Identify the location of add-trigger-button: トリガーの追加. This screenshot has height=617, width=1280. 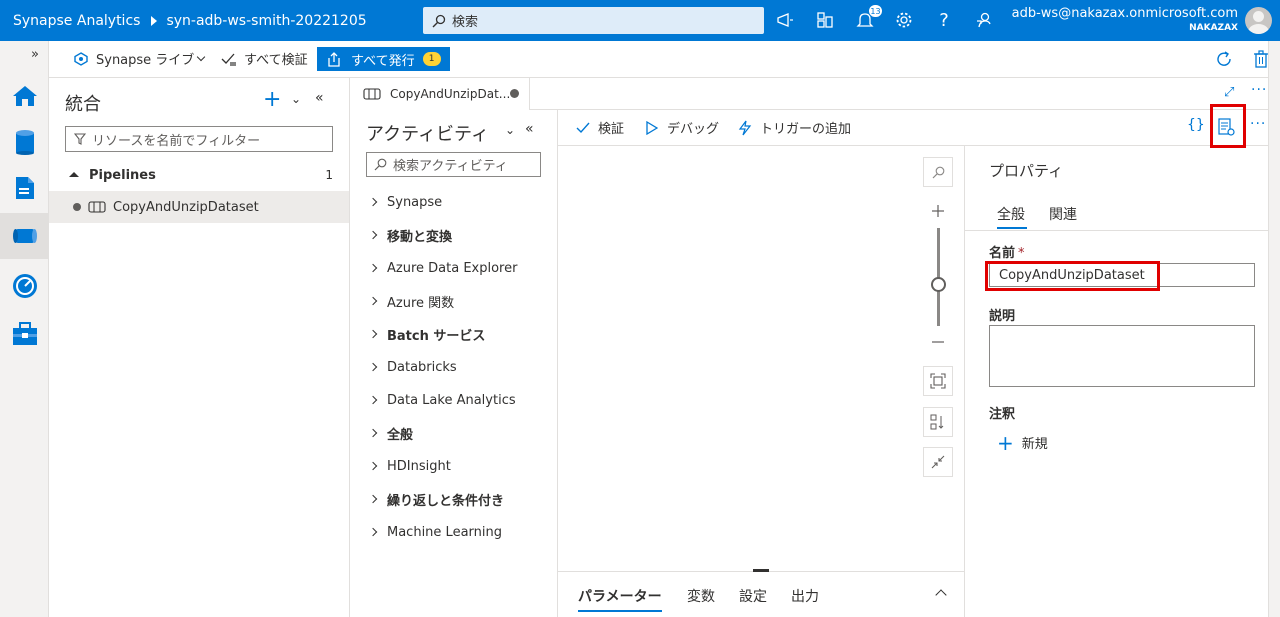
(794, 127).